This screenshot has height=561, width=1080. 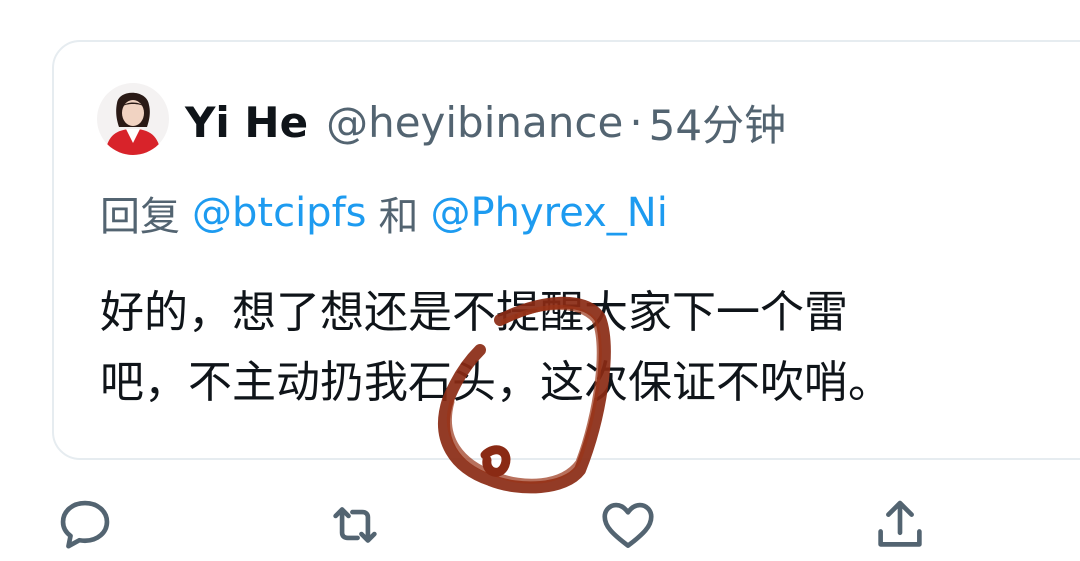 I want to click on user-handle: @heyibinance, so click(x=474, y=122).